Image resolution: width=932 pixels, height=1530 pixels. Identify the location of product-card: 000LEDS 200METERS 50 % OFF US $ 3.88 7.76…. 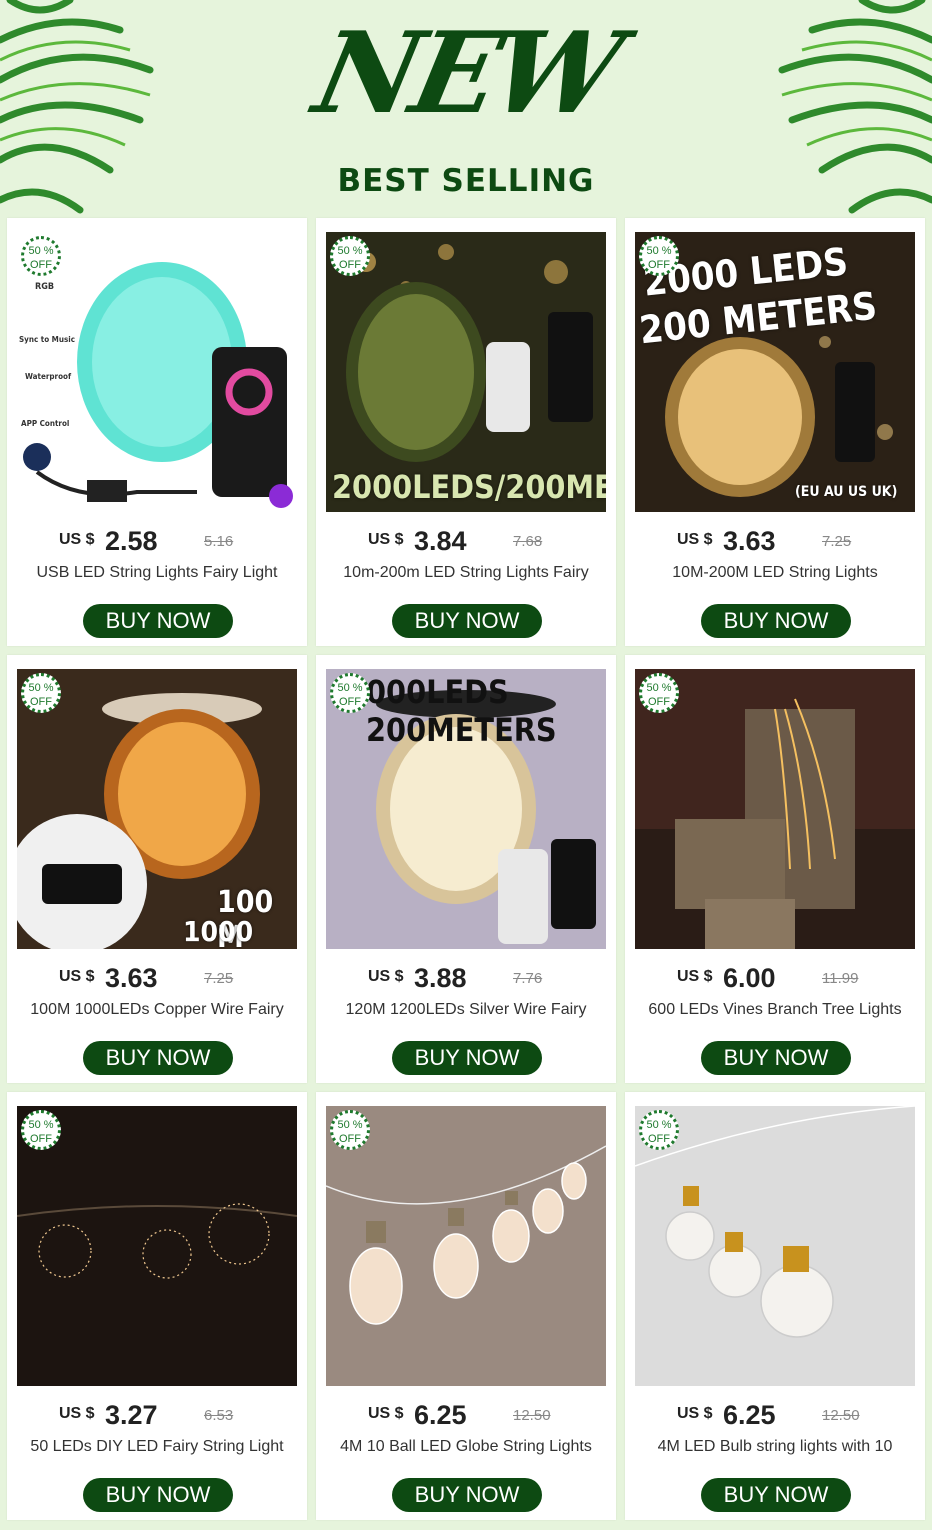
(466, 869).